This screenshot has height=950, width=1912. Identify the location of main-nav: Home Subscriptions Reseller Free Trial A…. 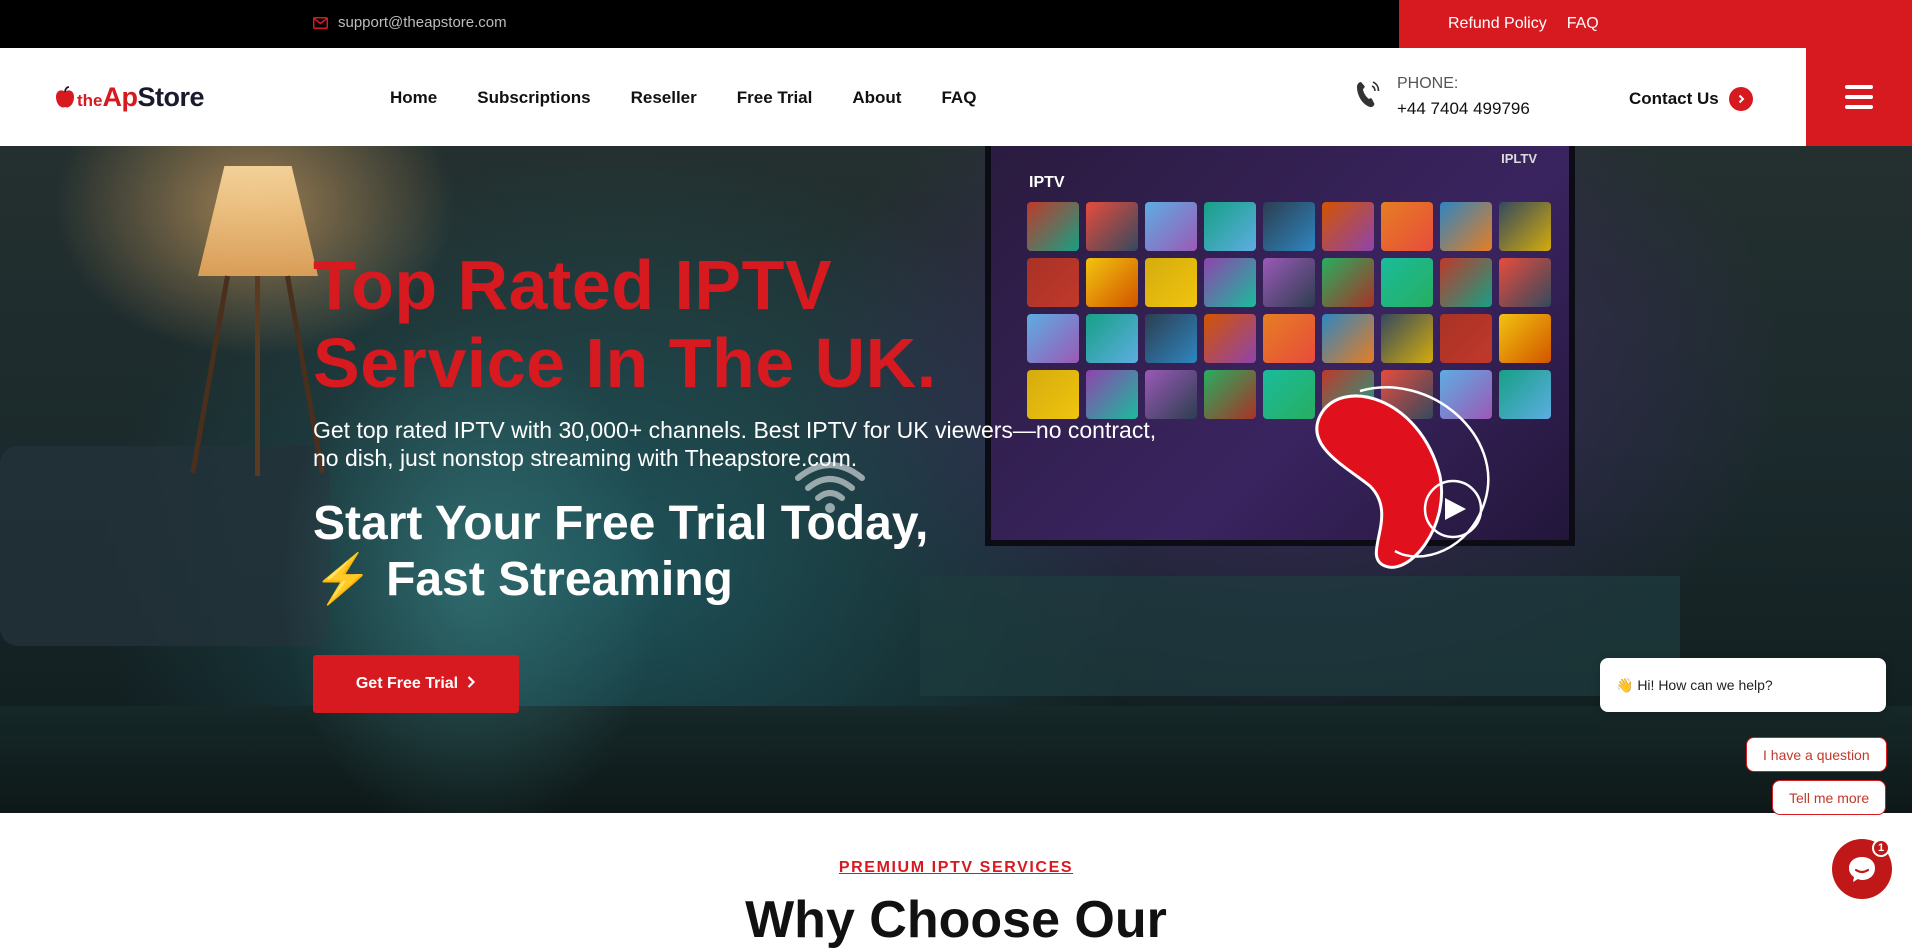
(683, 98).